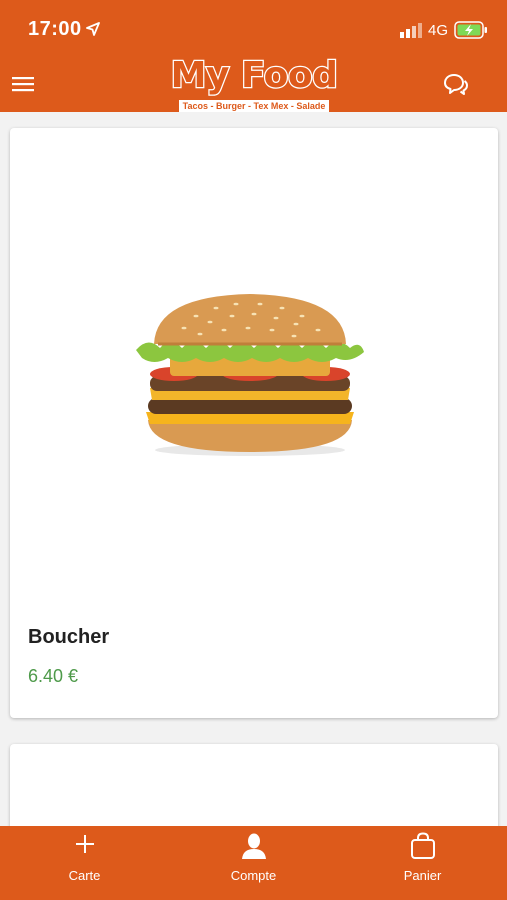  I want to click on signal-icon, so click(411, 30).